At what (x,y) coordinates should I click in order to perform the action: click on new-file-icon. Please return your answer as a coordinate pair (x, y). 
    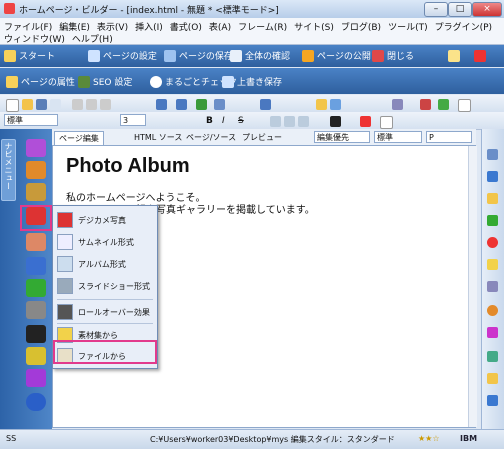
    Looking at the image, I should click on (12, 105).